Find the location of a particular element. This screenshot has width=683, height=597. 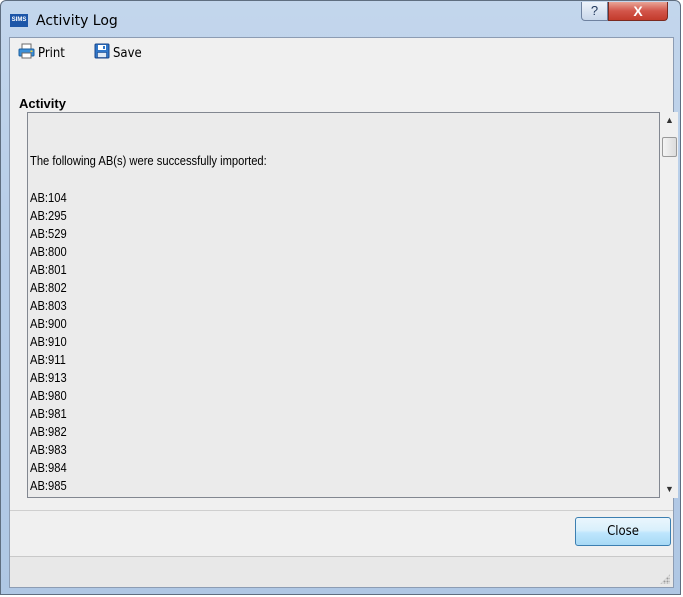

activity-heading: Activity is located at coordinates (42, 103).